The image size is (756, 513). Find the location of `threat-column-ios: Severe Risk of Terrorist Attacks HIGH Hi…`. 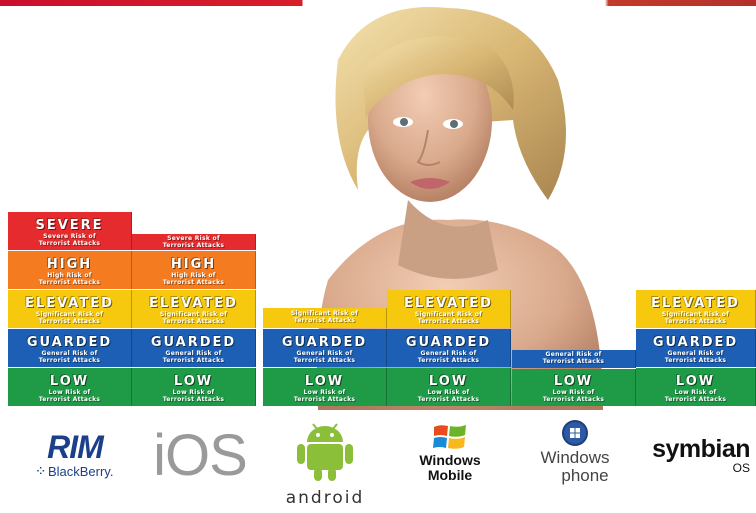

threat-column-ios: Severe Risk of Terrorist Attacks HIGH Hi… is located at coordinates (194, 320).